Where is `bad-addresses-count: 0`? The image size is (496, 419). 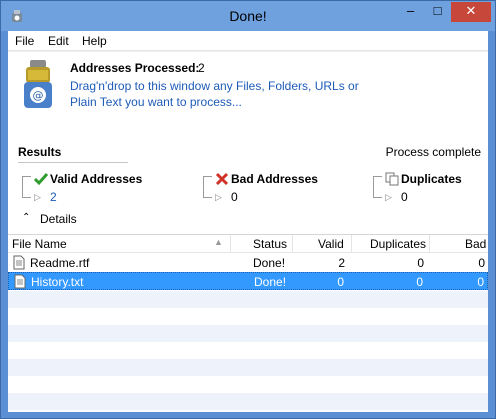
bad-addresses-count: 0 is located at coordinates (234, 197).